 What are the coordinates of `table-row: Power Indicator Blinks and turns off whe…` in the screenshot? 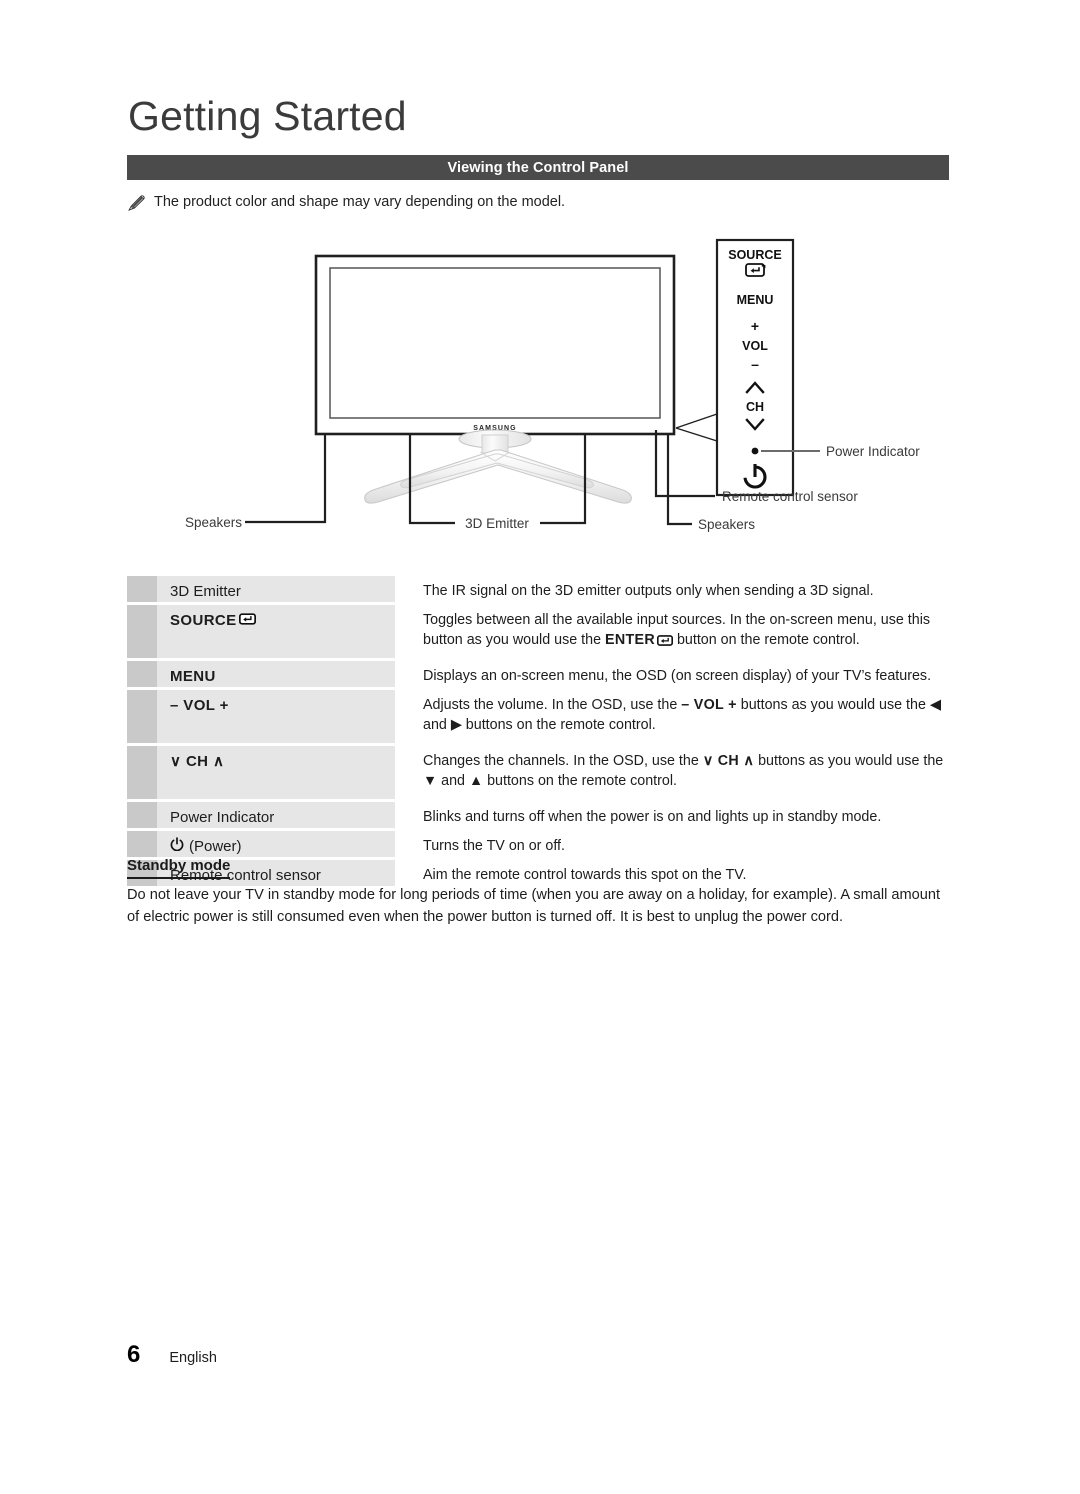 It's located at (538, 815).